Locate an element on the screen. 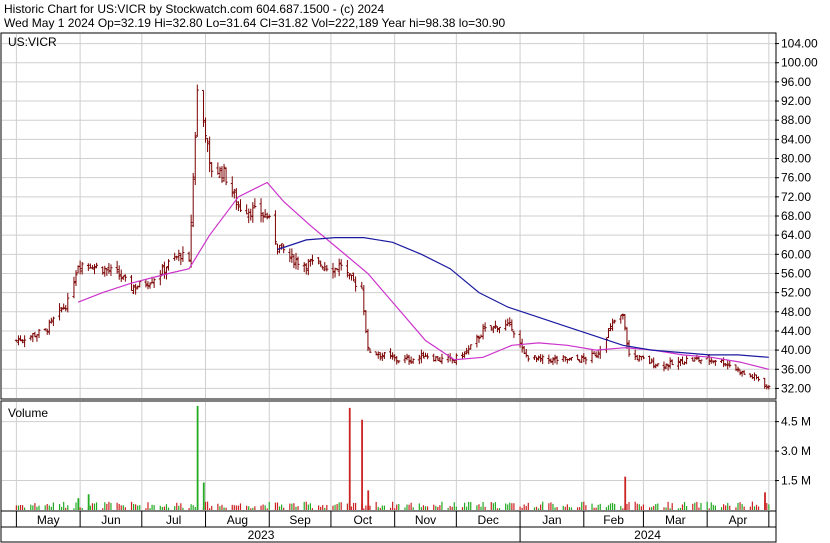  price-tick-label: 36.00 is located at coordinates (796, 369).